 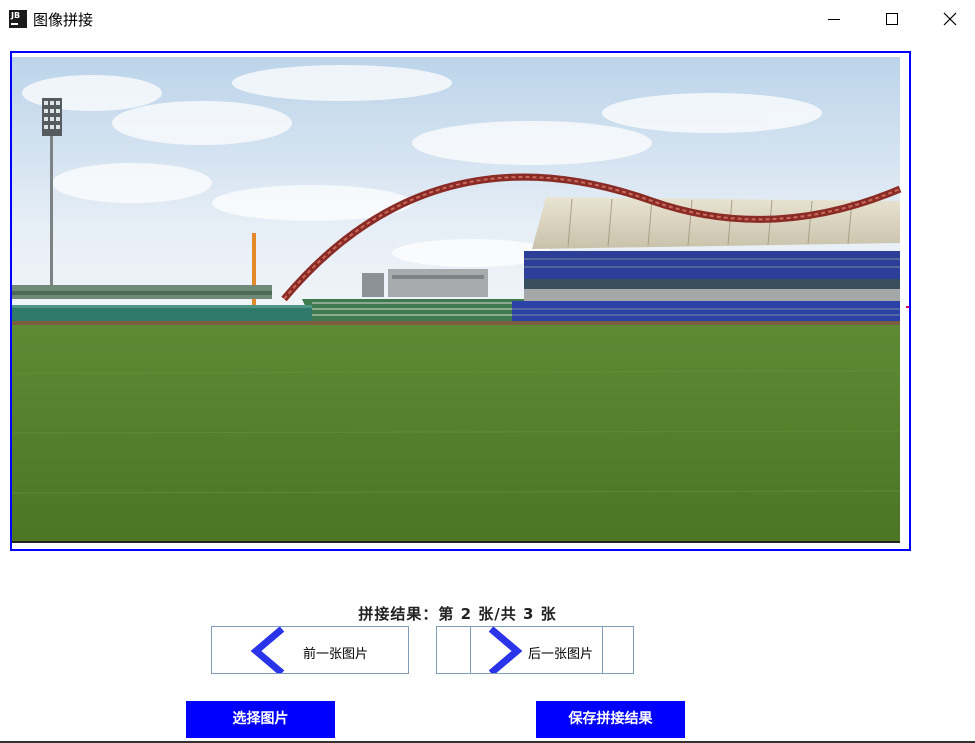 What do you see at coordinates (610, 719) in the screenshot?
I see `save-result-button: 保存拼接结果` at bounding box center [610, 719].